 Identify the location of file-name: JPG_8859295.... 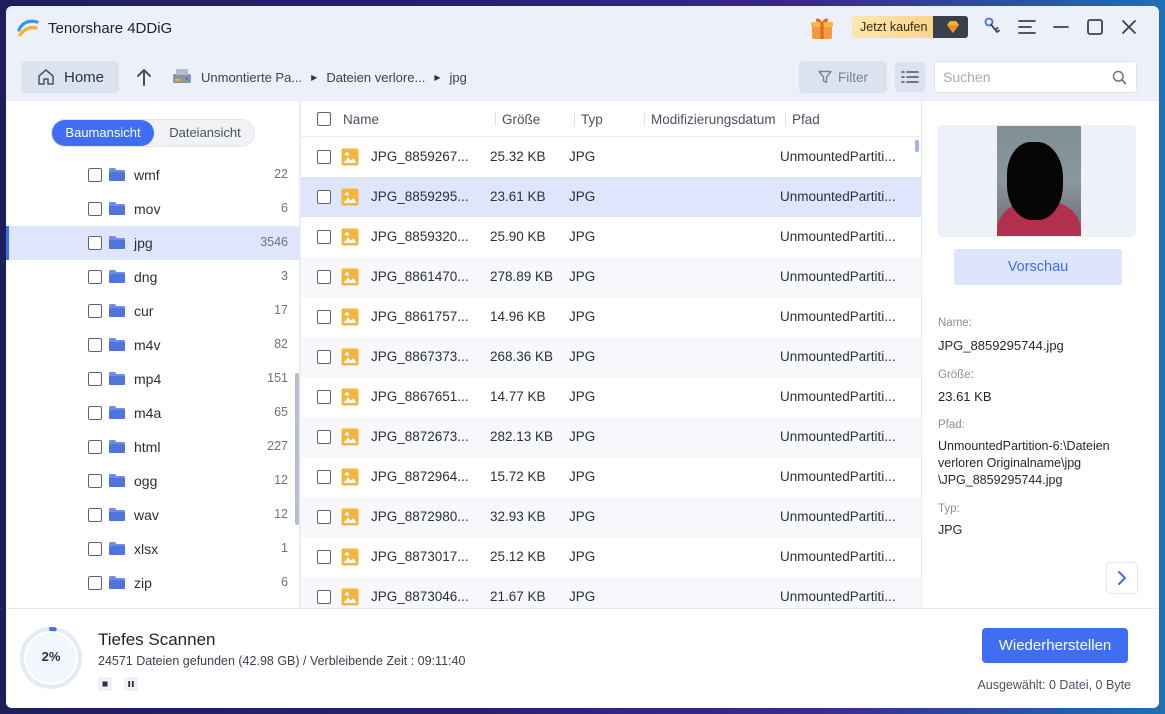
(420, 196).